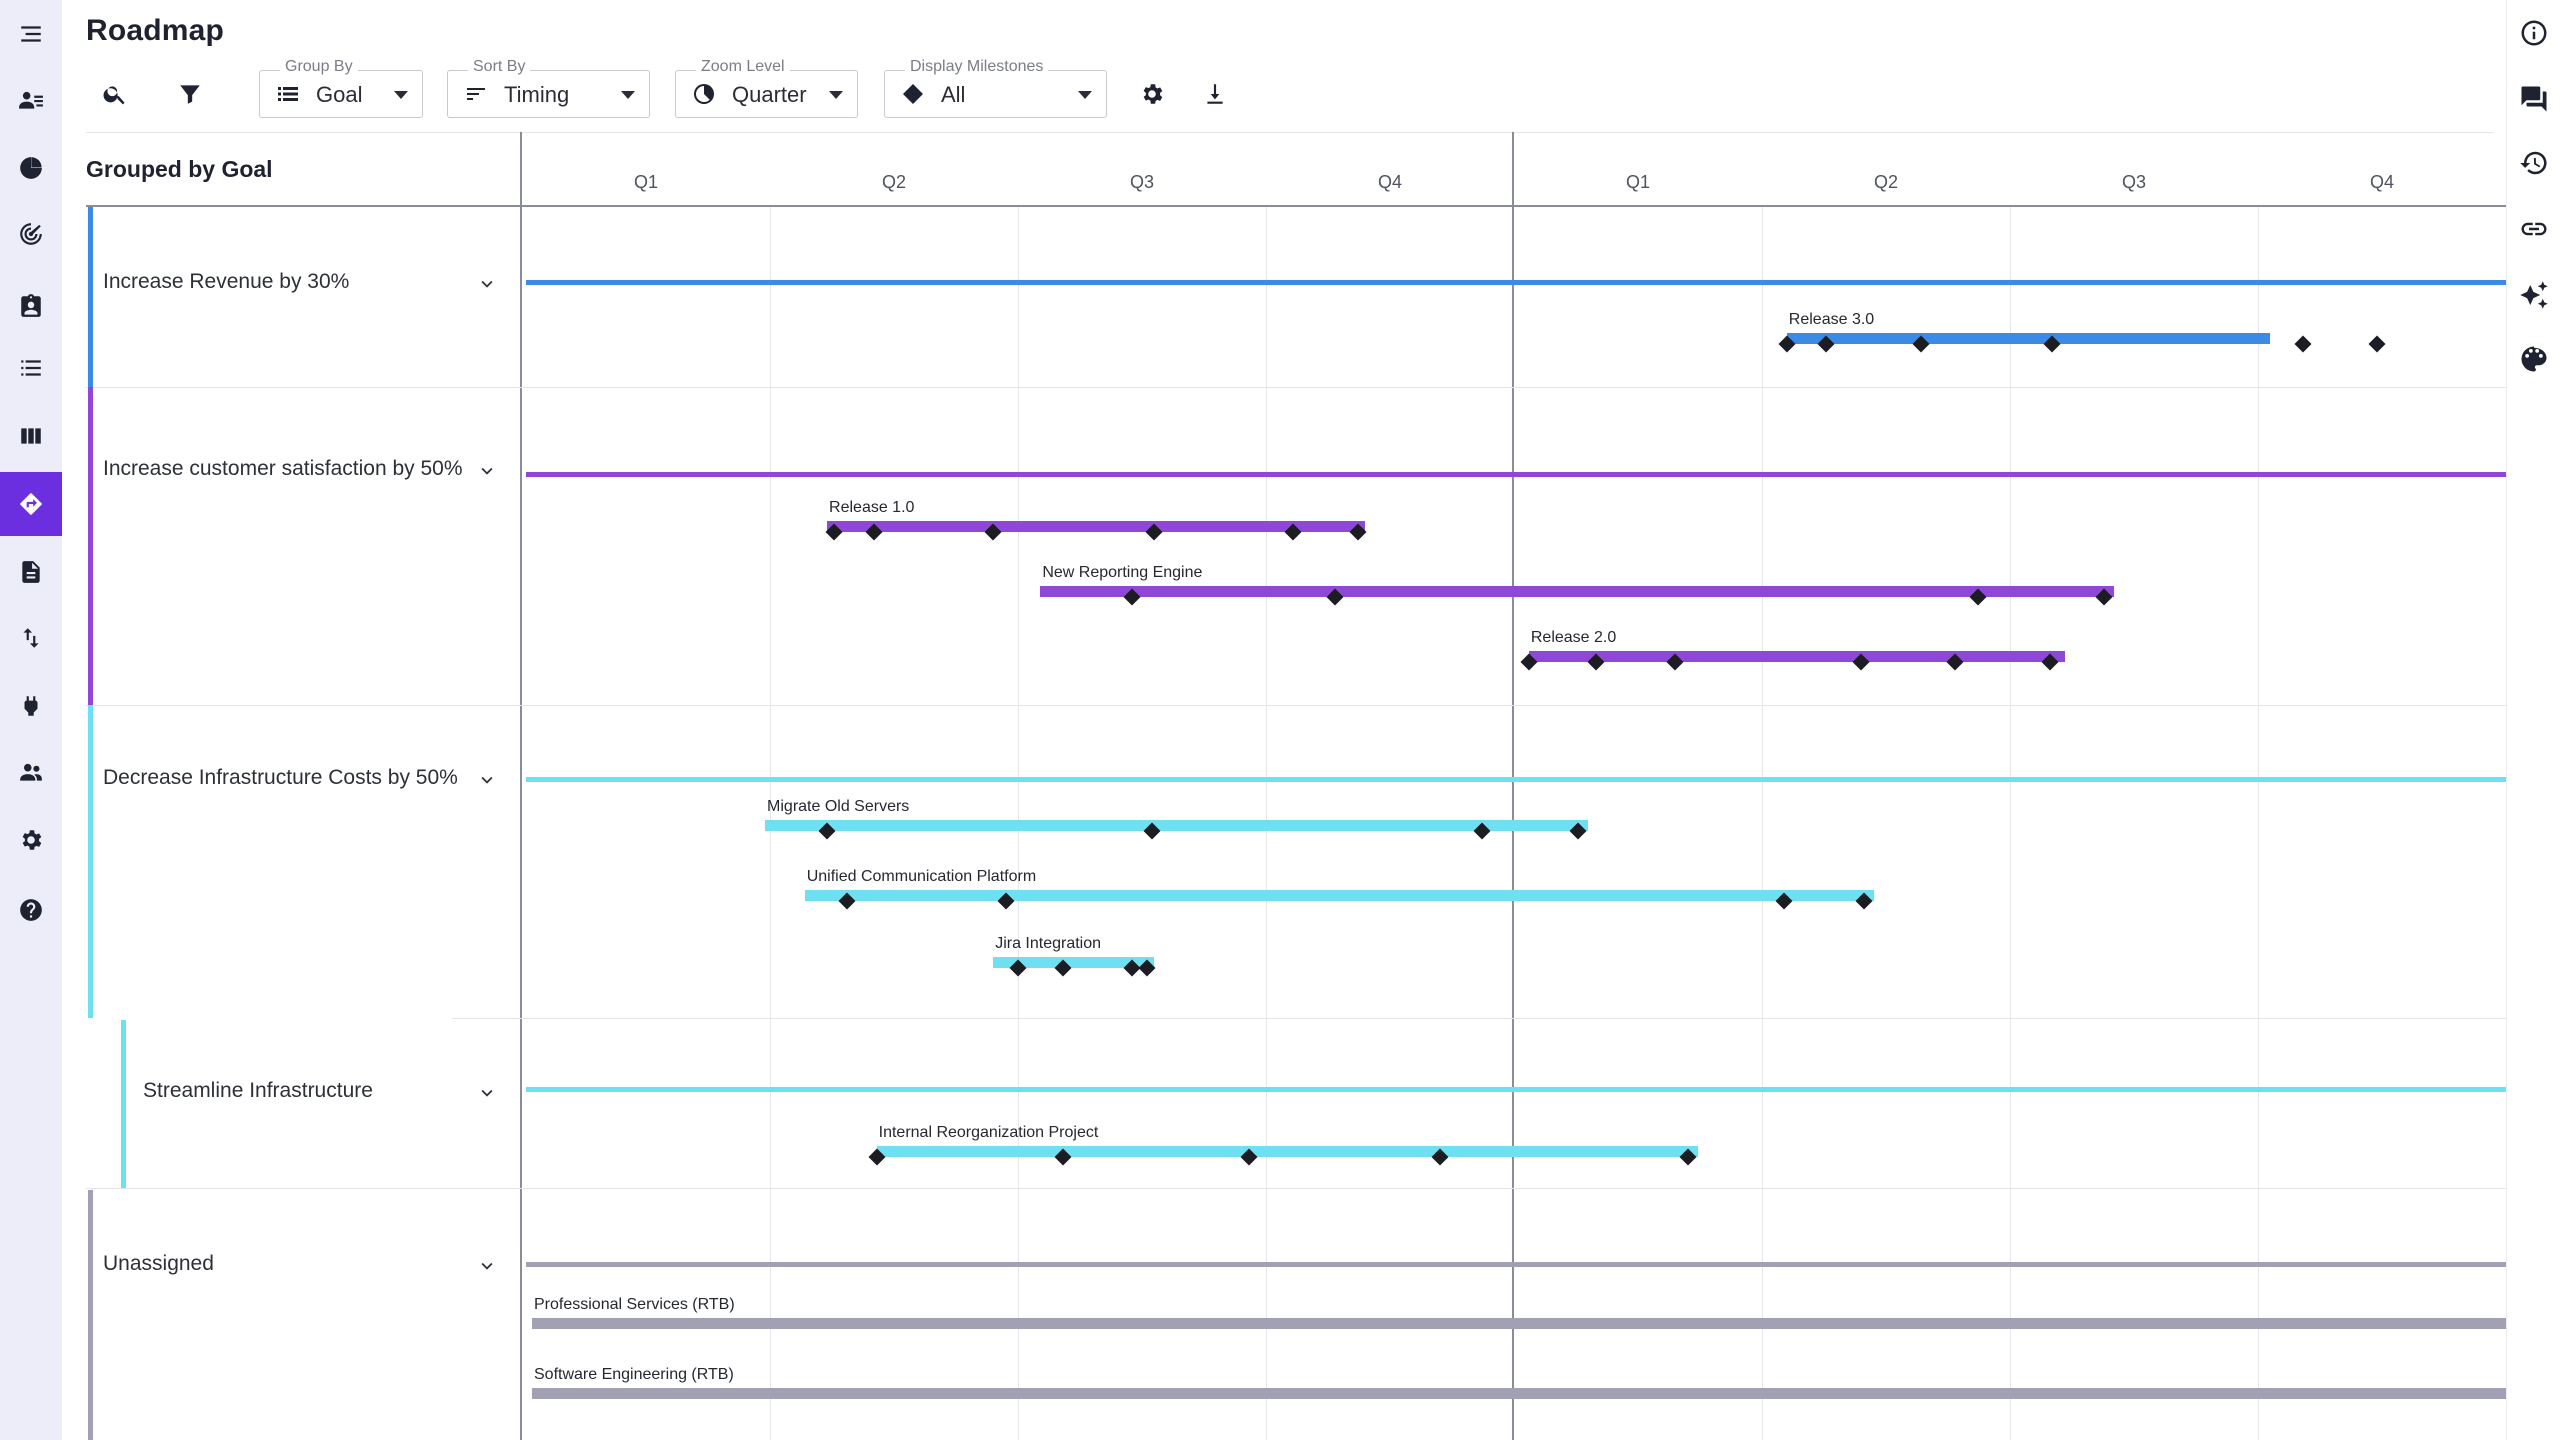  I want to click on initiative-label: Release 1.0, so click(871, 508).